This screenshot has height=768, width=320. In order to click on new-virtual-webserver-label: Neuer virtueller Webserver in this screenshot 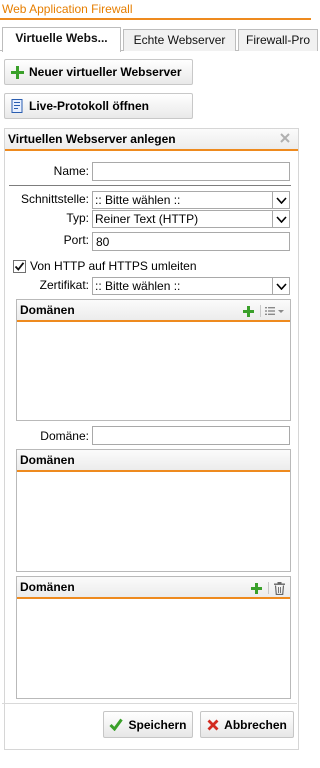, I will do `click(105, 72)`.